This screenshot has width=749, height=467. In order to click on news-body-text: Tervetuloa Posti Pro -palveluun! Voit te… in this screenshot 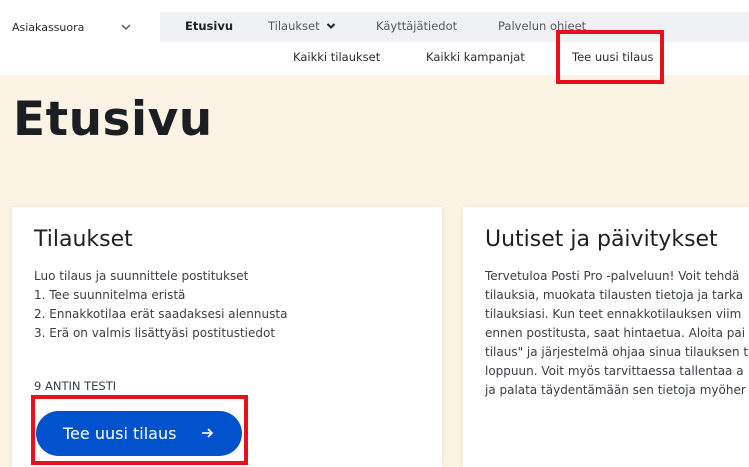, I will do `click(617, 333)`.